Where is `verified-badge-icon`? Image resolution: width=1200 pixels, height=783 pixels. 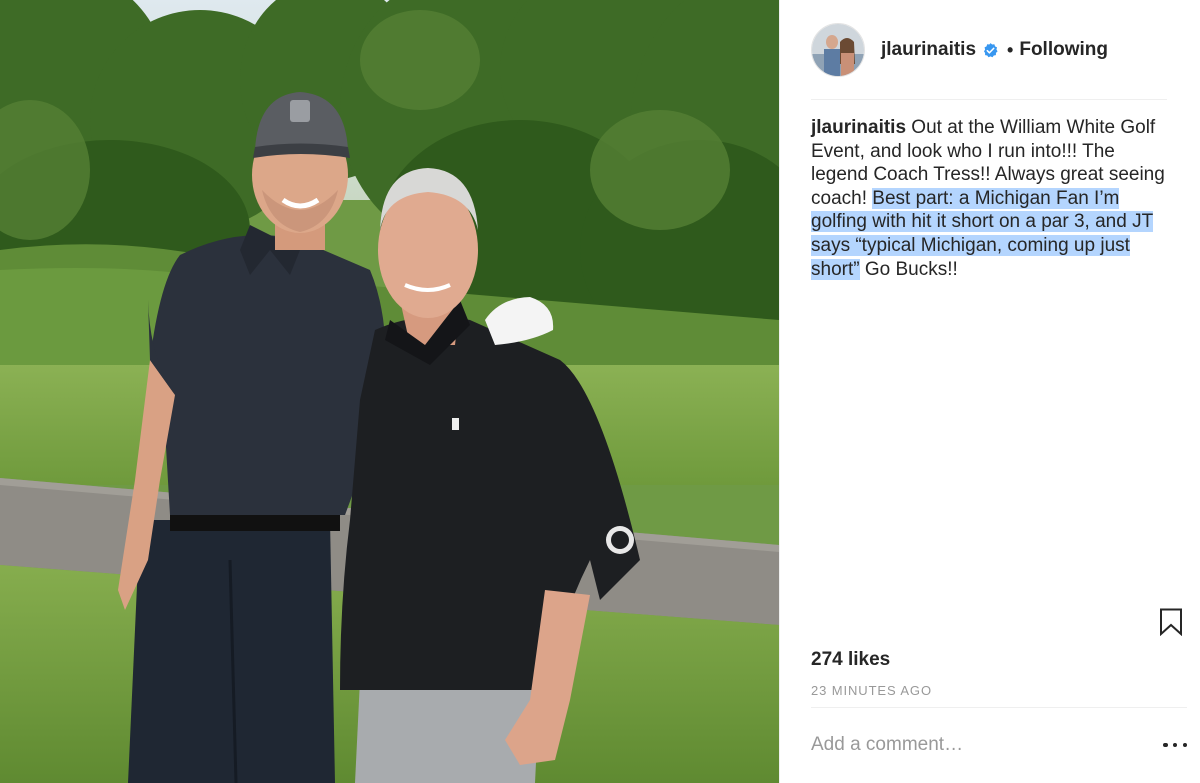 verified-badge-icon is located at coordinates (991, 49).